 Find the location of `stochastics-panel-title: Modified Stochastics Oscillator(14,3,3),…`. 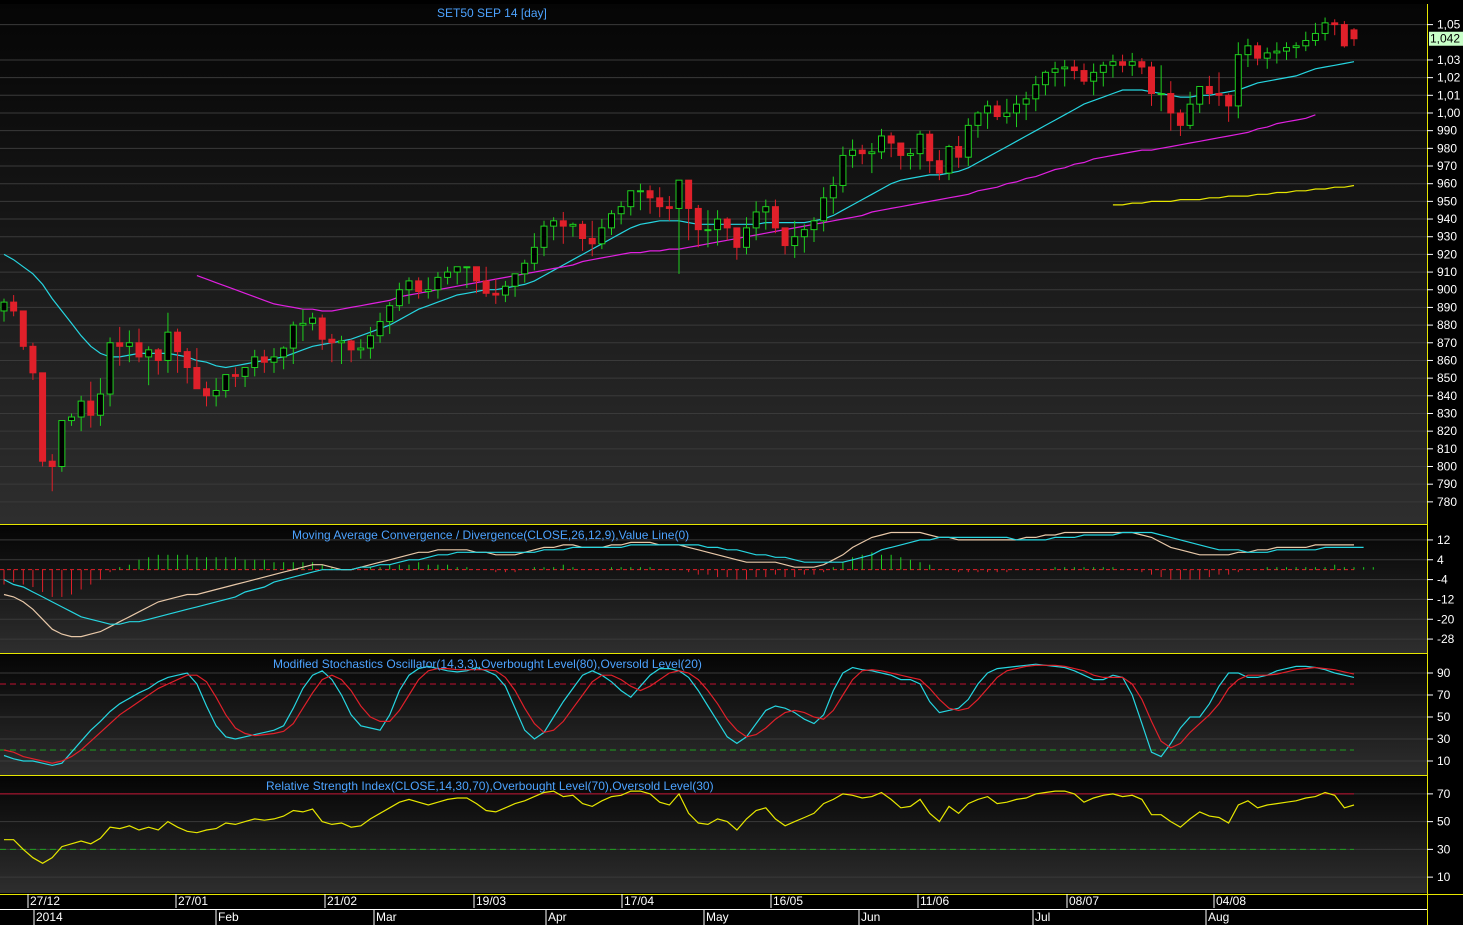

stochastics-panel-title: Modified Stochastics Oscillator(14,3,3),… is located at coordinates (487, 664).